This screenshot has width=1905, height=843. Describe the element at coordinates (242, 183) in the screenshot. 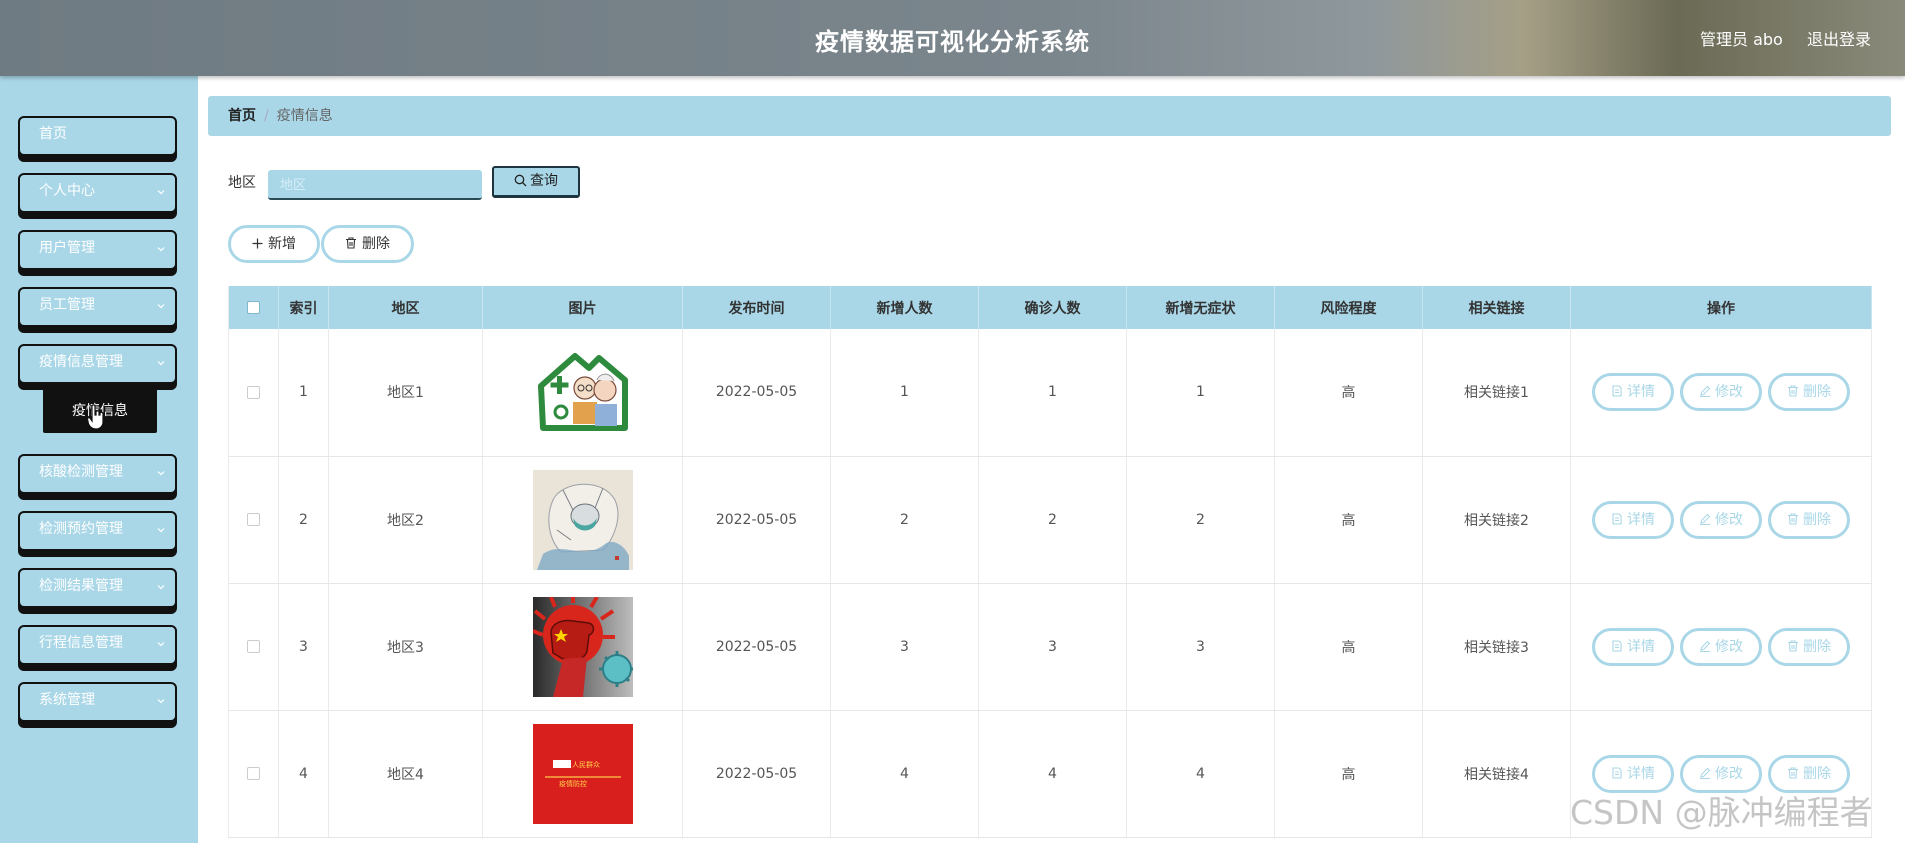

I see `search-label: 地区` at that location.